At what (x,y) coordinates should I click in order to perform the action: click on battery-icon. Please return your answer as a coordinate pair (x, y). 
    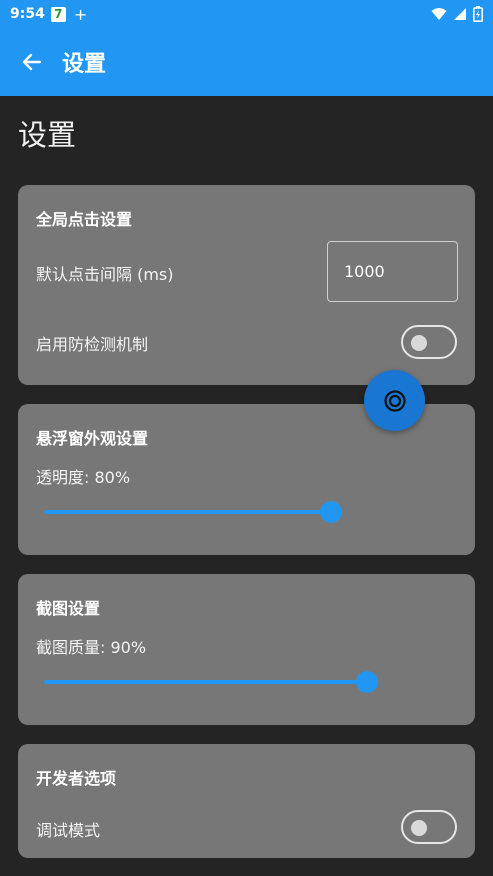
    Looking at the image, I should click on (478, 14).